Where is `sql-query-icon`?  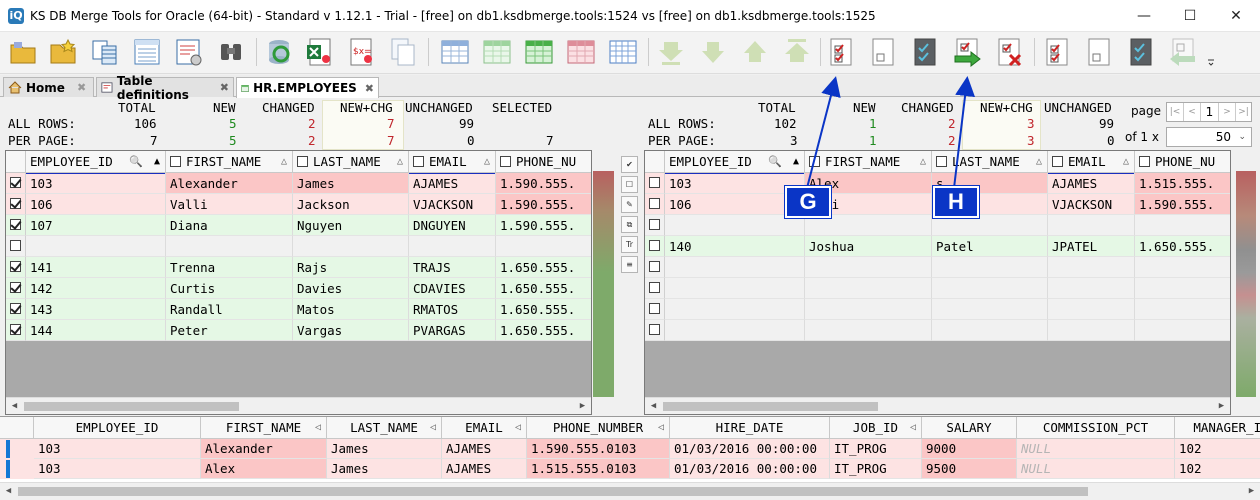
sql-query-icon is located at coordinates (147, 52).